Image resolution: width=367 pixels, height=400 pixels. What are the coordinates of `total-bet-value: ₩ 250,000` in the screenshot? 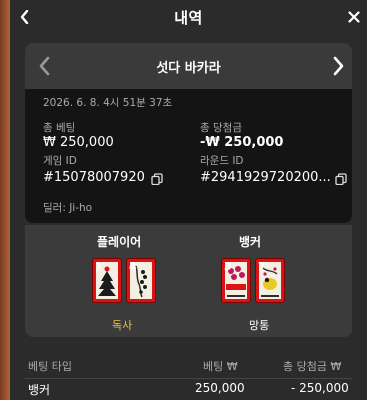 It's located at (78, 142).